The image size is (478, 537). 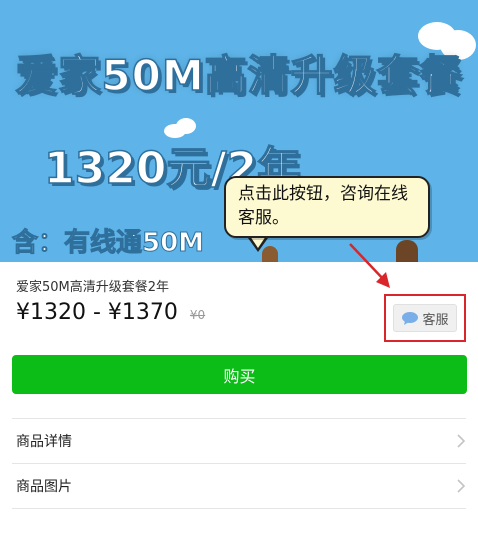 What do you see at coordinates (44, 442) in the screenshot?
I see `list-item-label: 商品详情` at bounding box center [44, 442].